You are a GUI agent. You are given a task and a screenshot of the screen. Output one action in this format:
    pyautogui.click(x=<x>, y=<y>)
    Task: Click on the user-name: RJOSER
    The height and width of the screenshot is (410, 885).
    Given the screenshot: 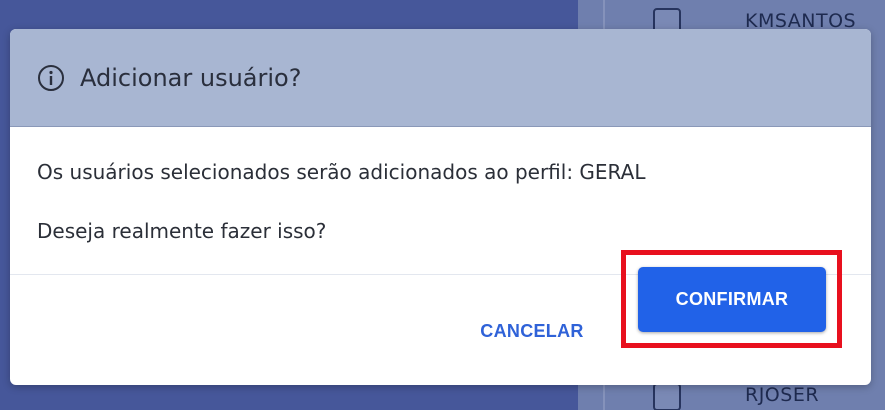 What is the action you would take?
    pyautogui.click(x=782, y=395)
    